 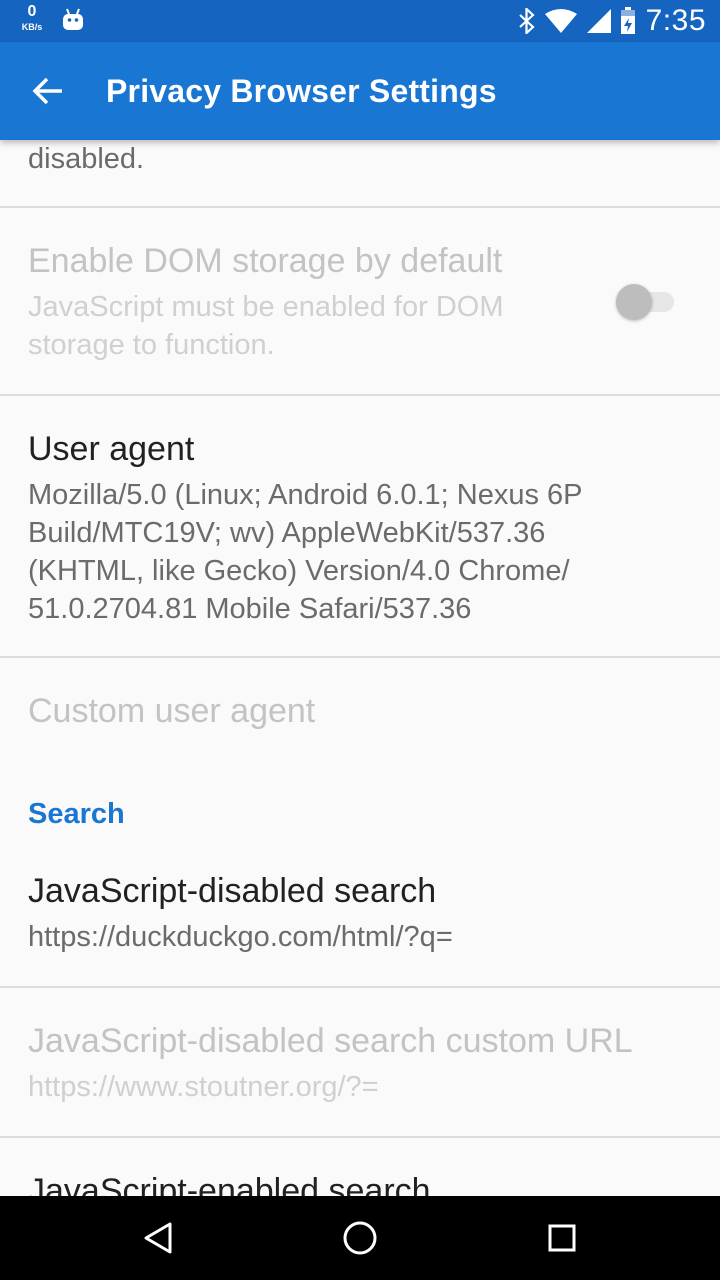 I want to click on wifi-icon, so click(x=561, y=21).